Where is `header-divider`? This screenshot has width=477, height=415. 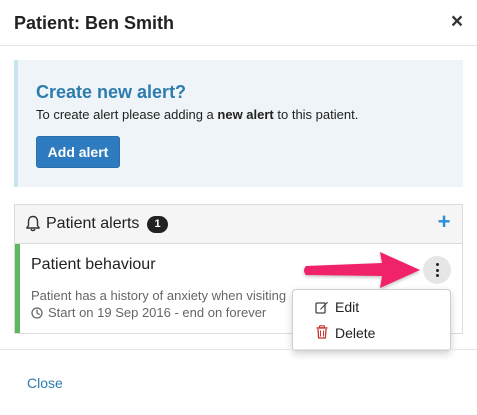
header-divider is located at coordinates (238, 45).